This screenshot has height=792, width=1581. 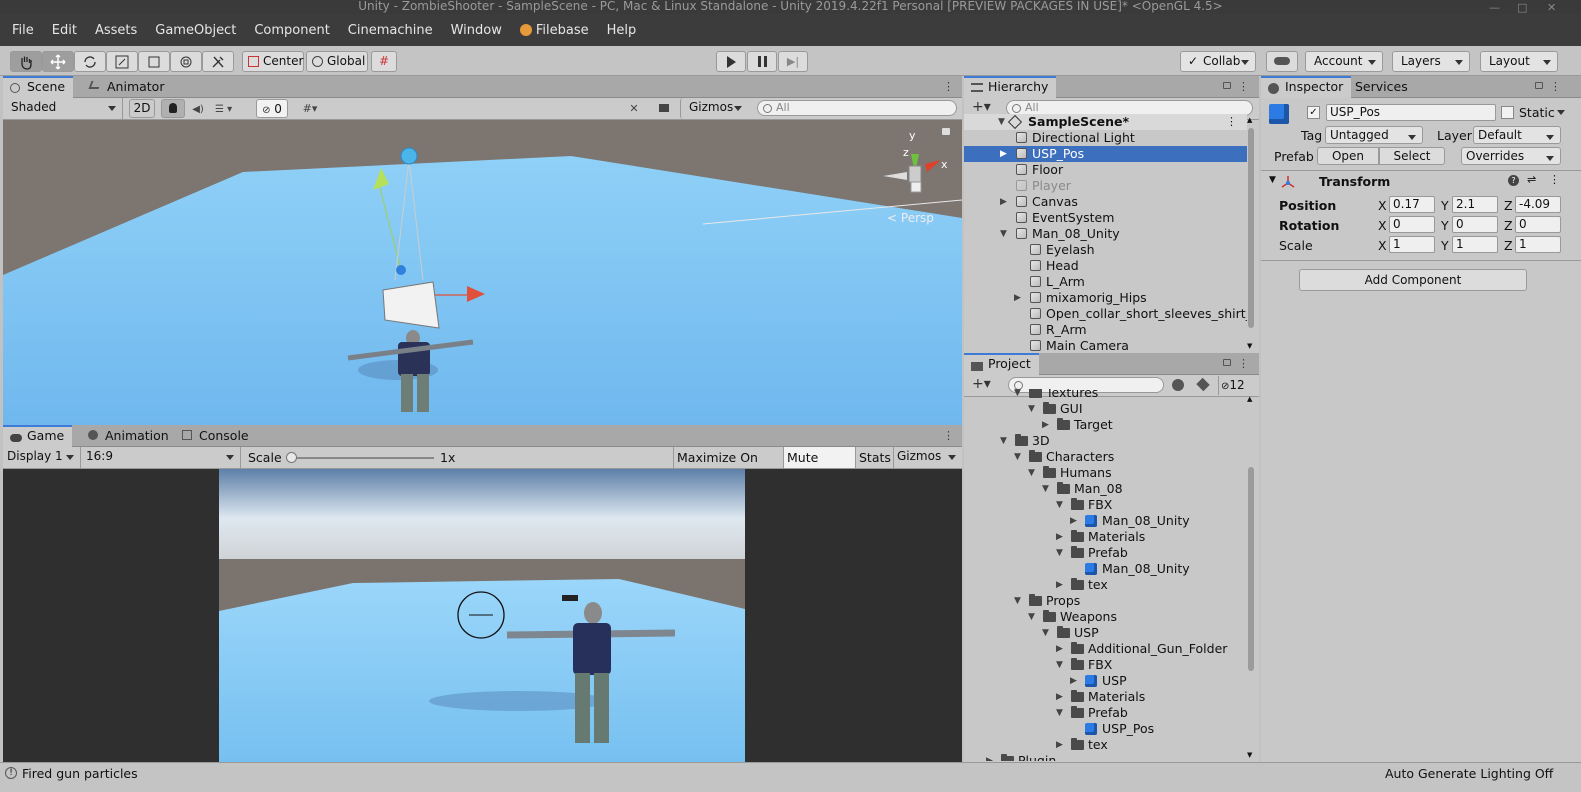 I want to click on scroll-thumb, so click(x=1251, y=228).